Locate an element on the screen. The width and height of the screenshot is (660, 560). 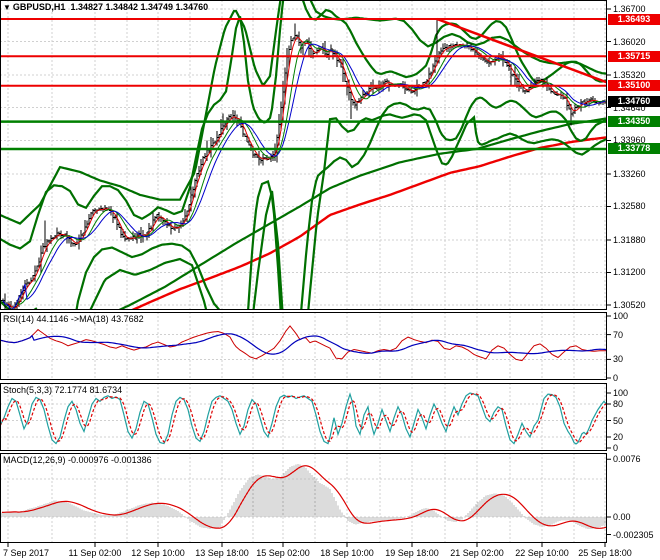
time-axis-label: 25 Sep 18:00 is located at coordinates (605, 553).